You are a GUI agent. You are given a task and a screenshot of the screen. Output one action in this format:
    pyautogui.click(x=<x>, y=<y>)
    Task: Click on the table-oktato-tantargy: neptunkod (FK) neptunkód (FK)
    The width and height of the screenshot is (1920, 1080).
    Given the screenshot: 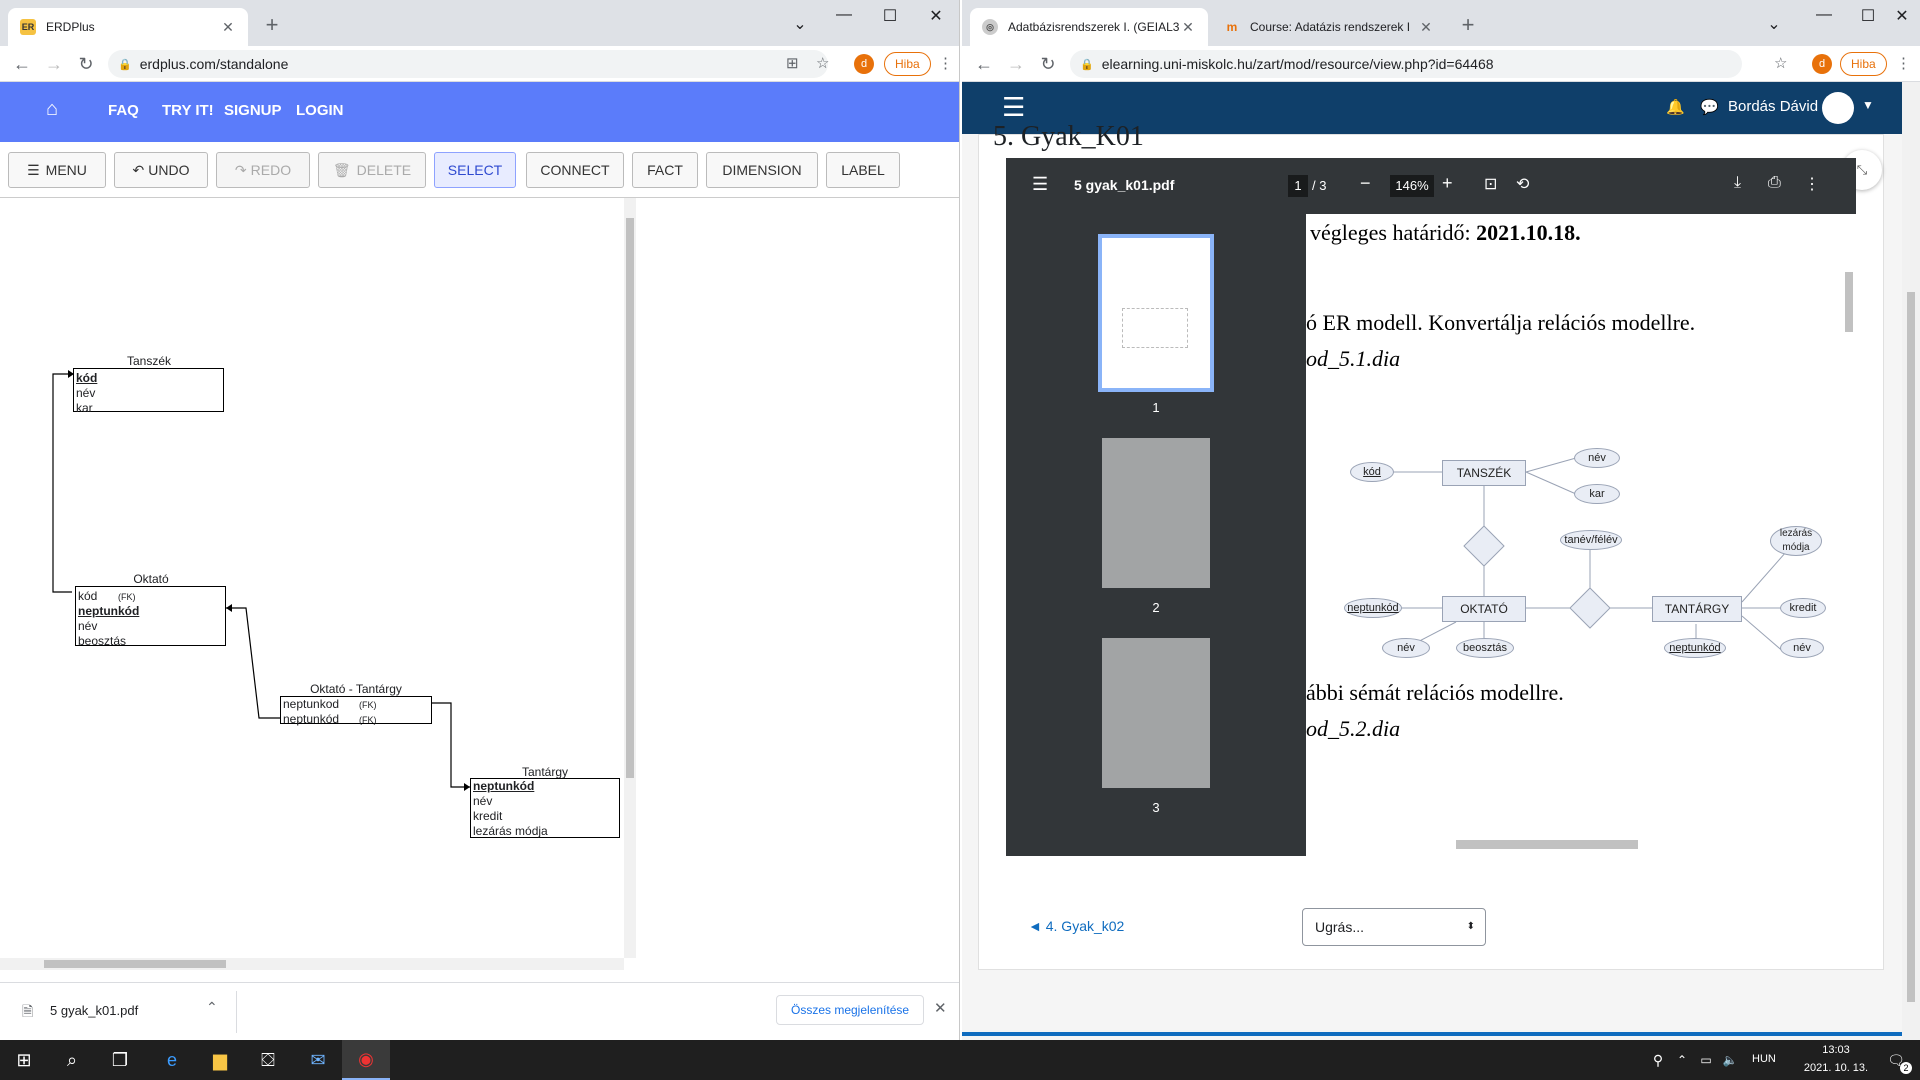 What is the action you would take?
    pyautogui.click(x=356, y=711)
    